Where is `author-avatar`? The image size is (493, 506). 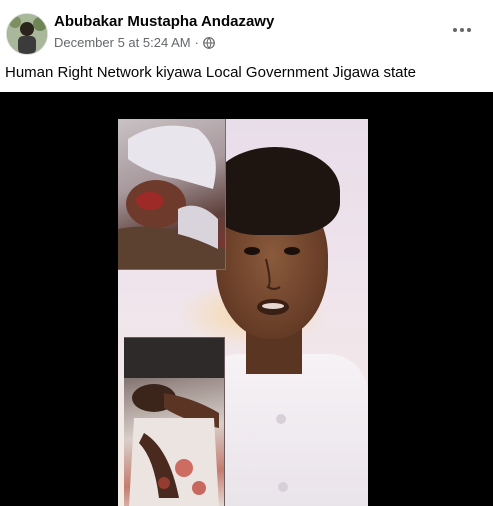 author-avatar is located at coordinates (27, 34).